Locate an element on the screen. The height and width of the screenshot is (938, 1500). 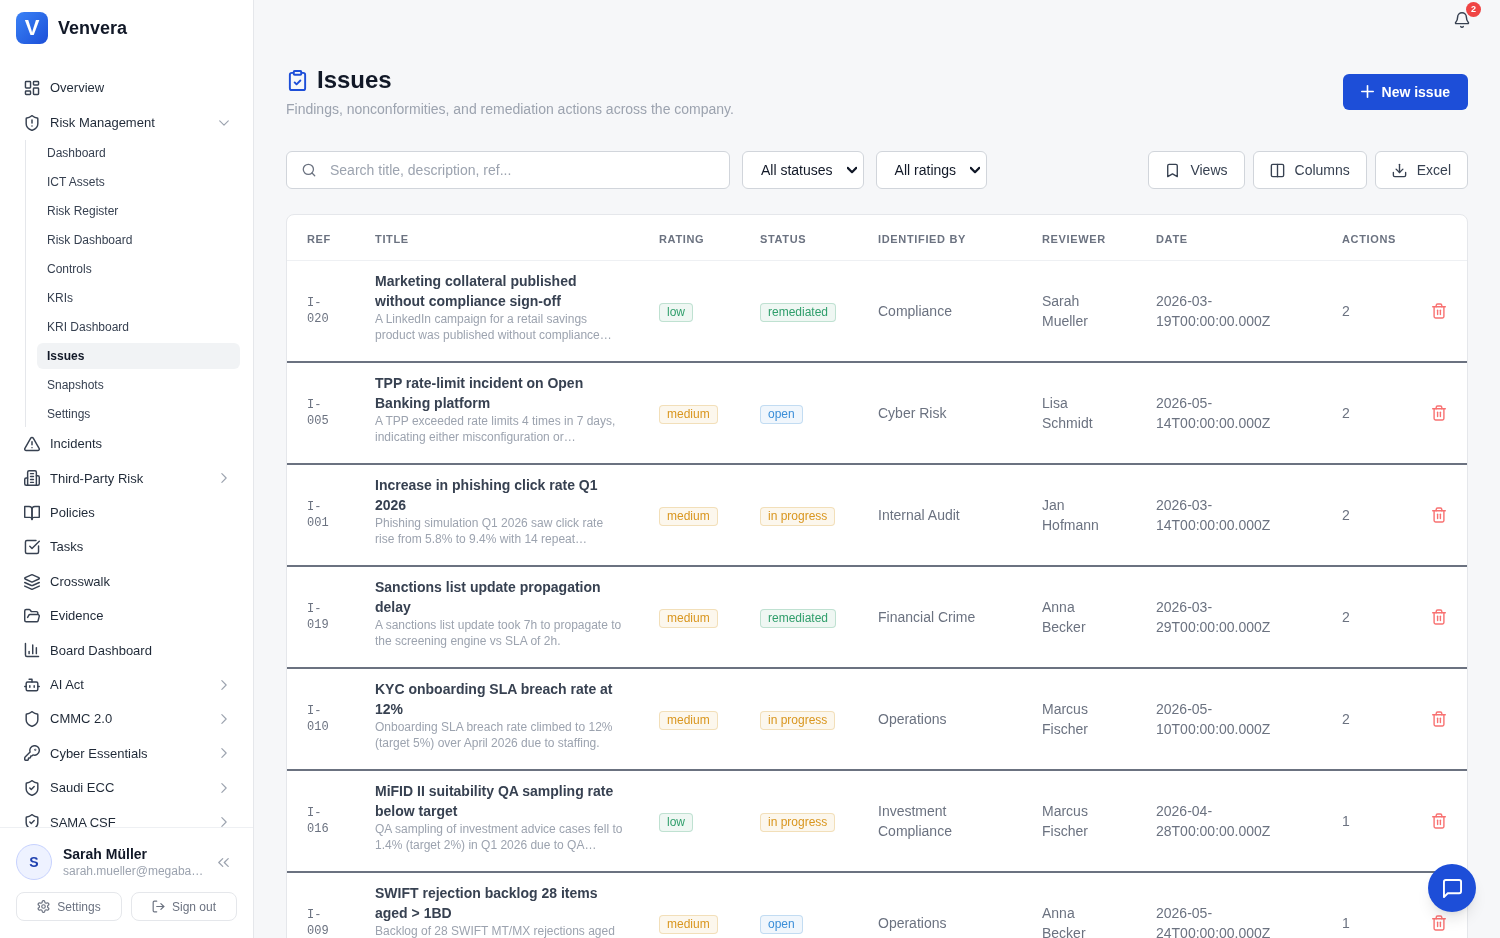
issue-description: Onboarding SLA breach rate climbed to 12% (target 5%) over April 2026 due to staffing. is located at coordinates (494, 735).